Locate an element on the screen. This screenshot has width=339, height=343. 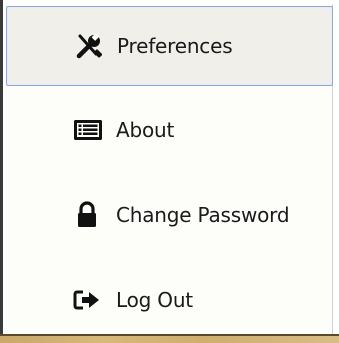
list-window-icon is located at coordinates (91, 130).